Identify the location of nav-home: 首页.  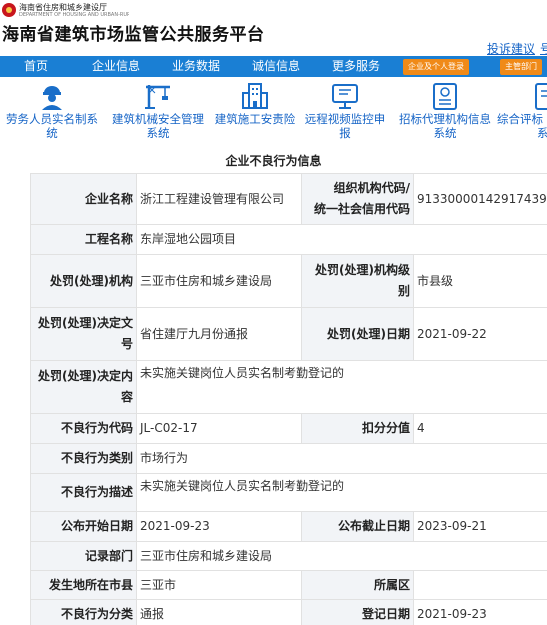
(36, 66).